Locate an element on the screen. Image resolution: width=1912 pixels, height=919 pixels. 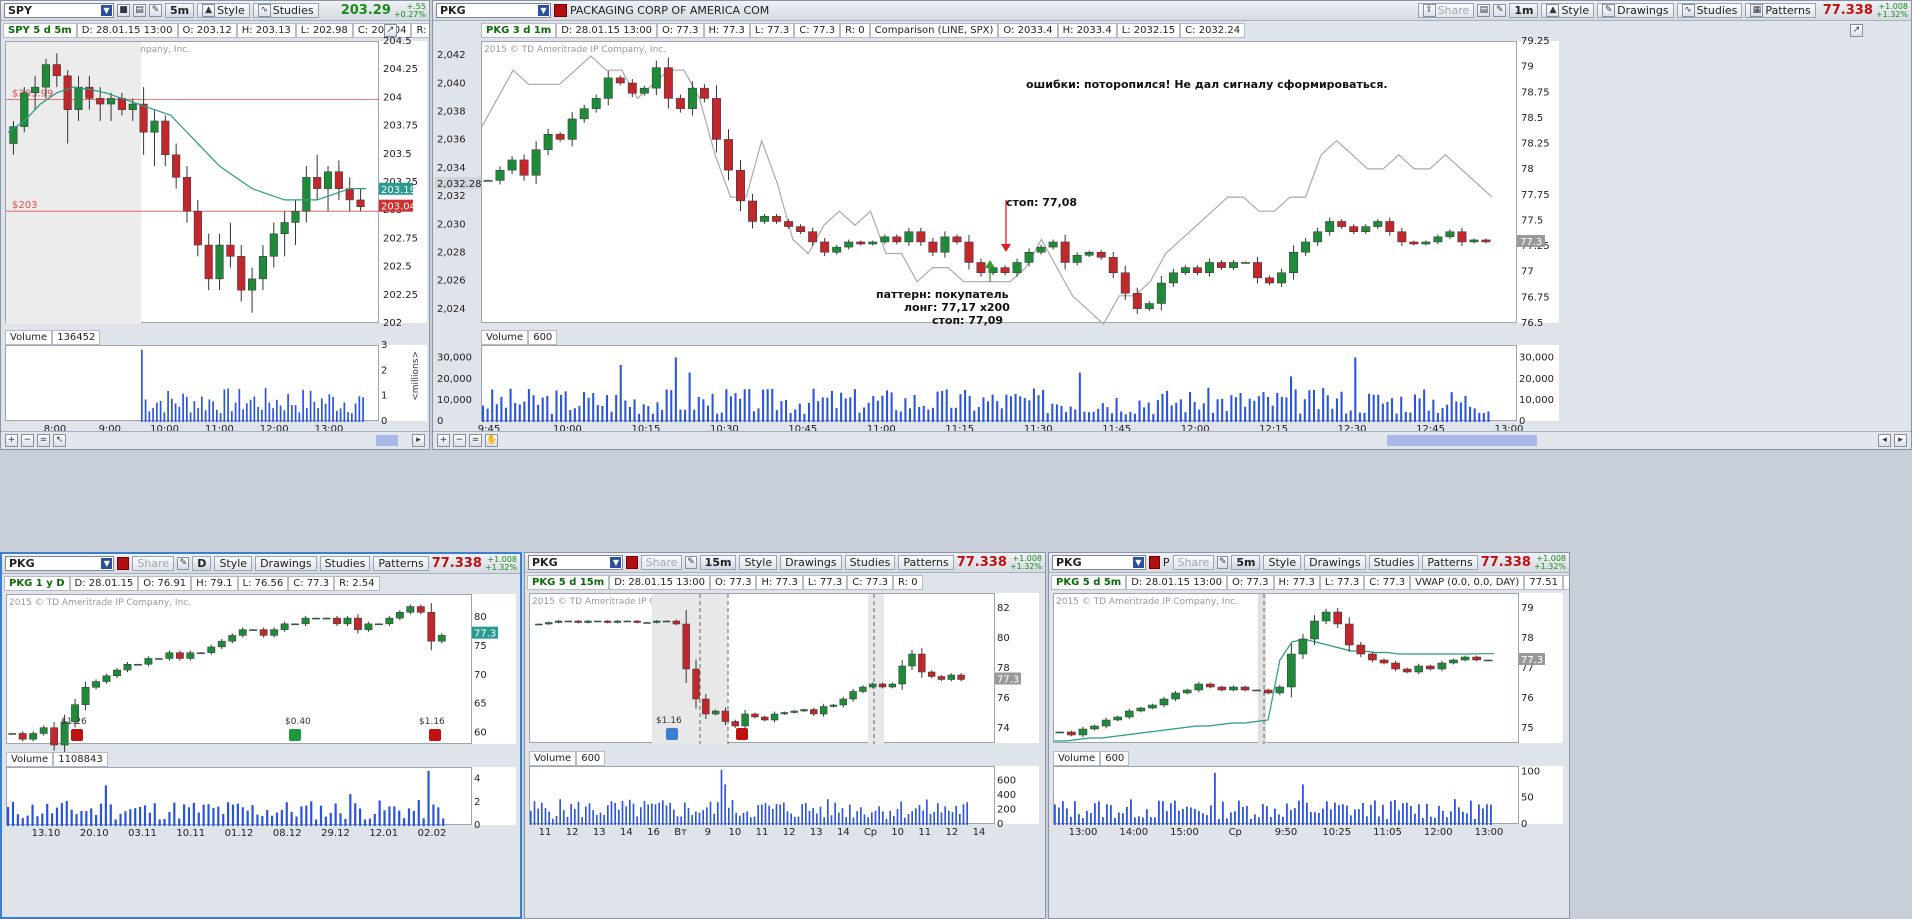
main-scrollbar is located at coordinates (1462, 440).